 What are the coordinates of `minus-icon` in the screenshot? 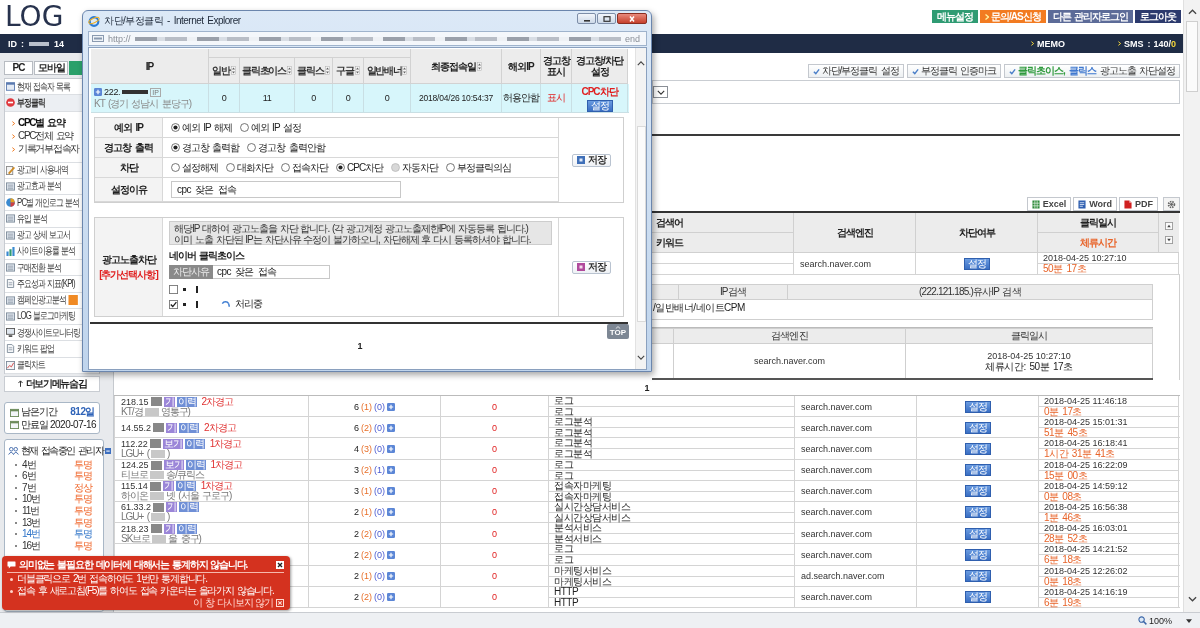 It's located at (107, 450).